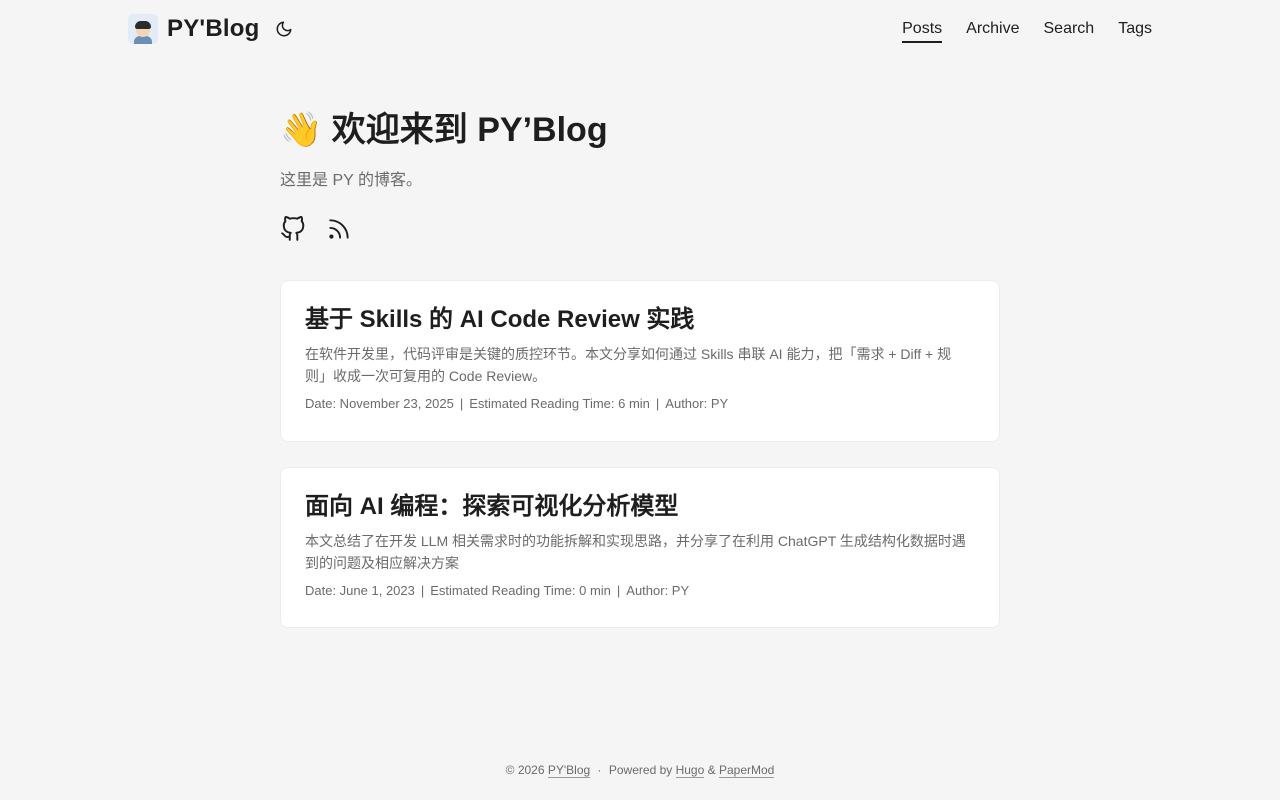 This screenshot has width=1280, height=800. What do you see at coordinates (746, 770) in the screenshot?
I see `footer-papermod-link: PaperMod` at bounding box center [746, 770].